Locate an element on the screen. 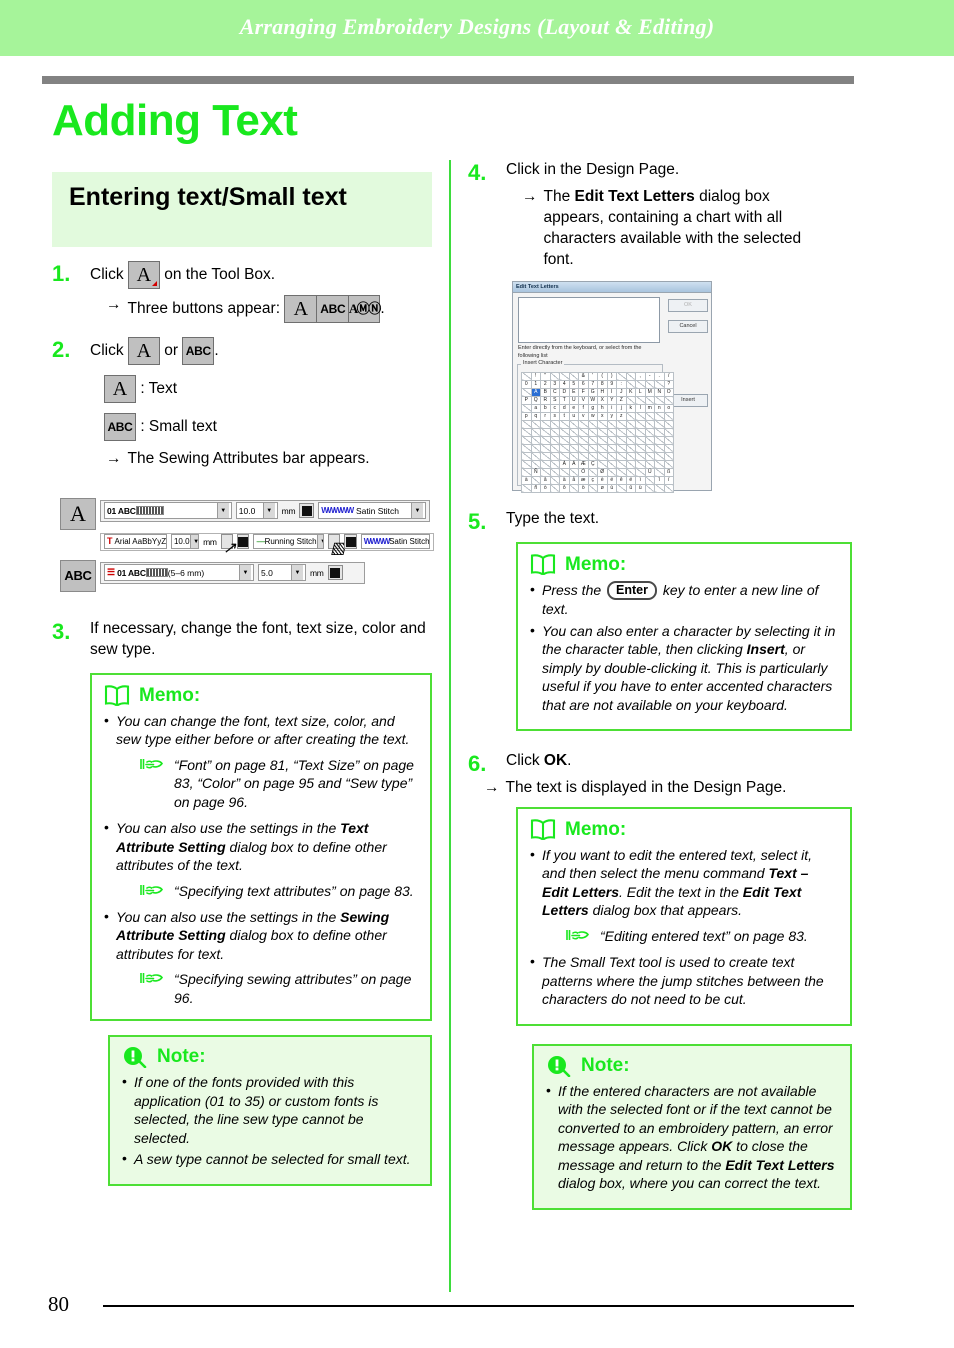 This screenshot has height=1348, width=954. character-cell: Ó is located at coordinates (583, 472).